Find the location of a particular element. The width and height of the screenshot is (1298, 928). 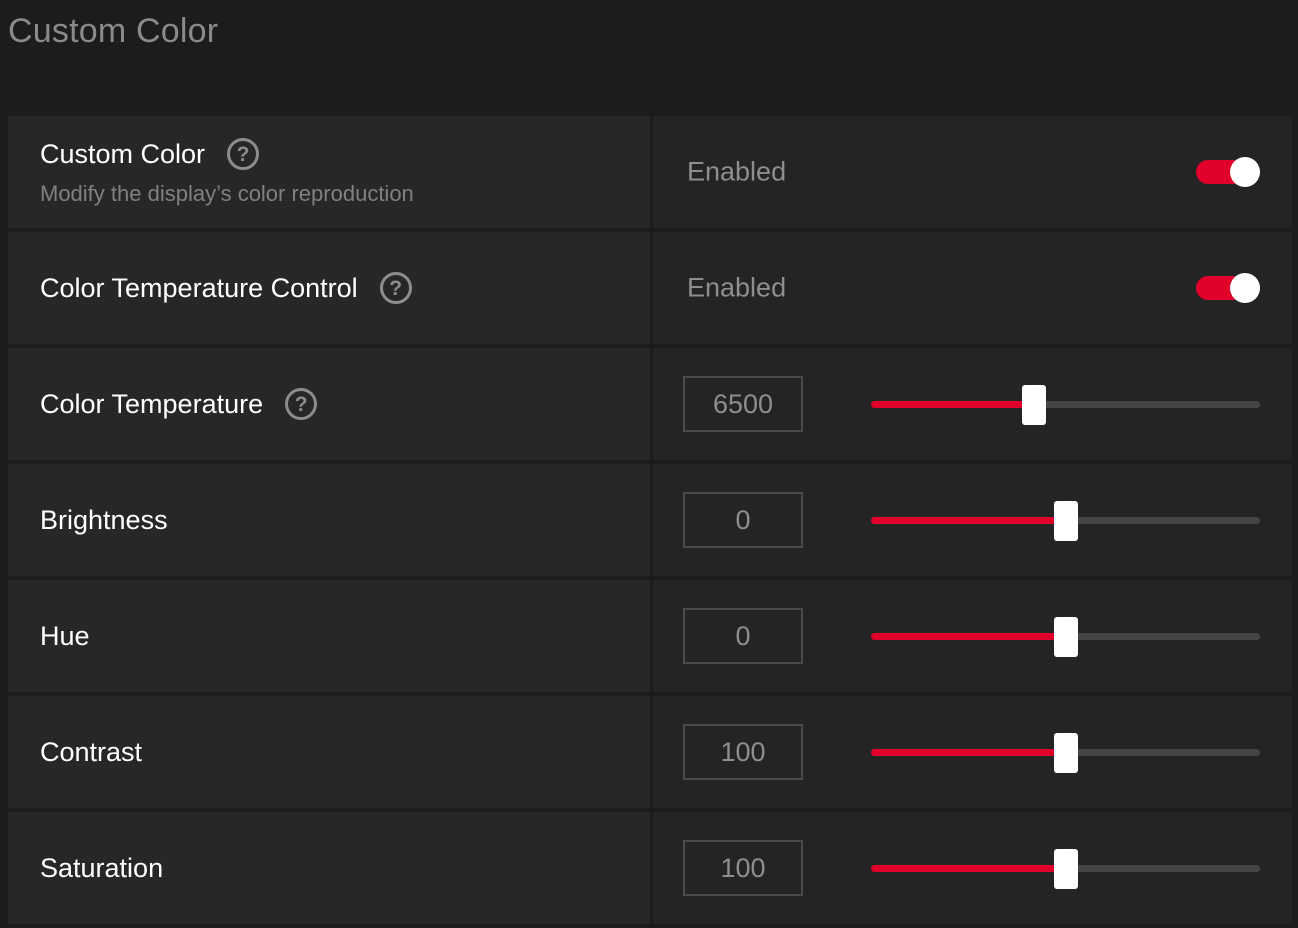

color-temperature-control-toggle is located at coordinates (1228, 288).